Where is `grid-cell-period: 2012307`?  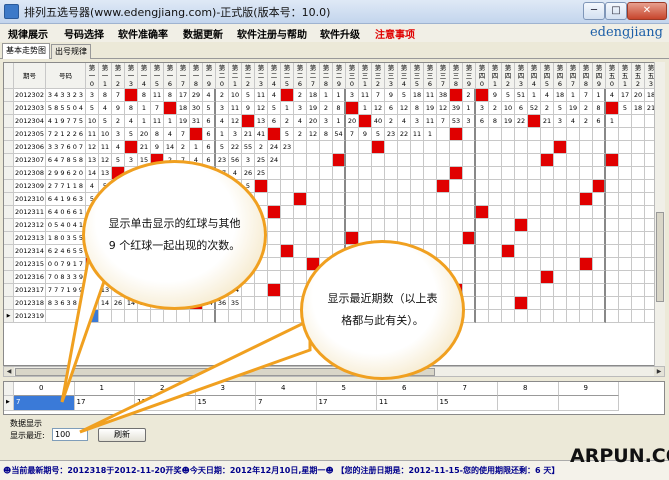
grid-cell-period: 2012307 is located at coordinates (30, 160).